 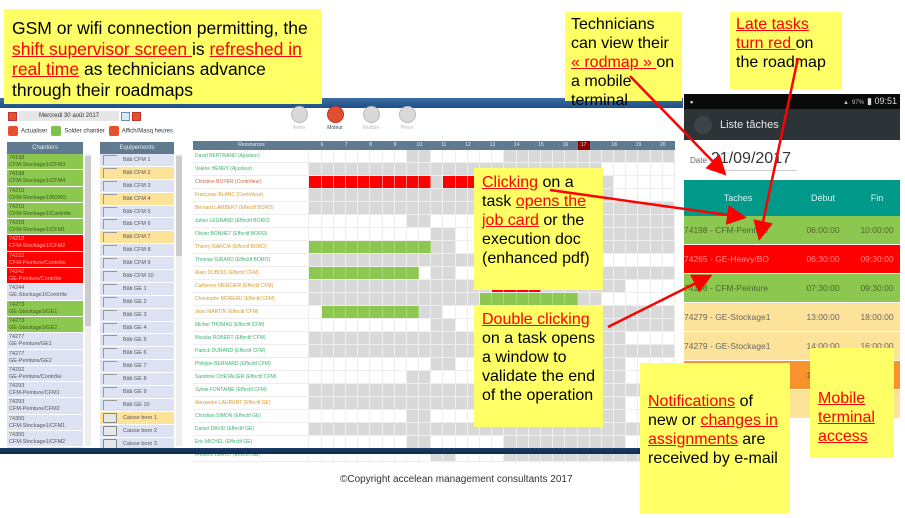 What do you see at coordinates (45, 374) in the screenshot?
I see `chantier-item: 74292 GE-Peinture/Contrôle` at bounding box center [45, 374].